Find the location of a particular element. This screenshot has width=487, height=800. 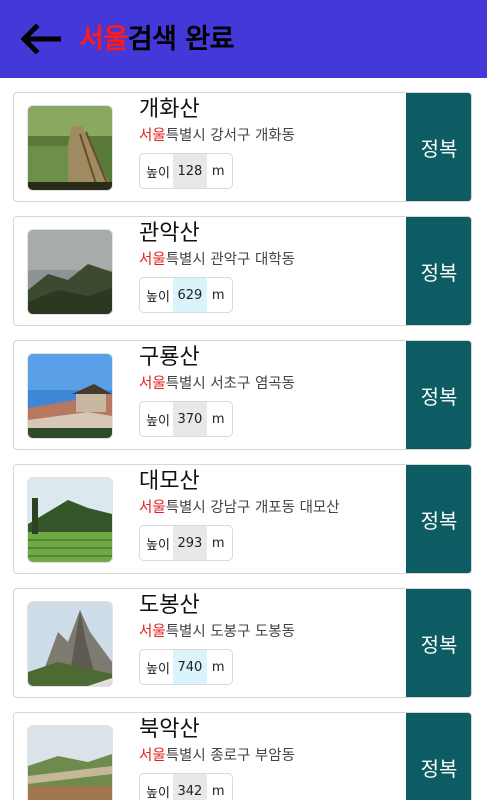

mountain-card: 대모산 서울특별시 강남구 개포동 대모산 높이 293 m 정복 is located at coordinates (242, 519).